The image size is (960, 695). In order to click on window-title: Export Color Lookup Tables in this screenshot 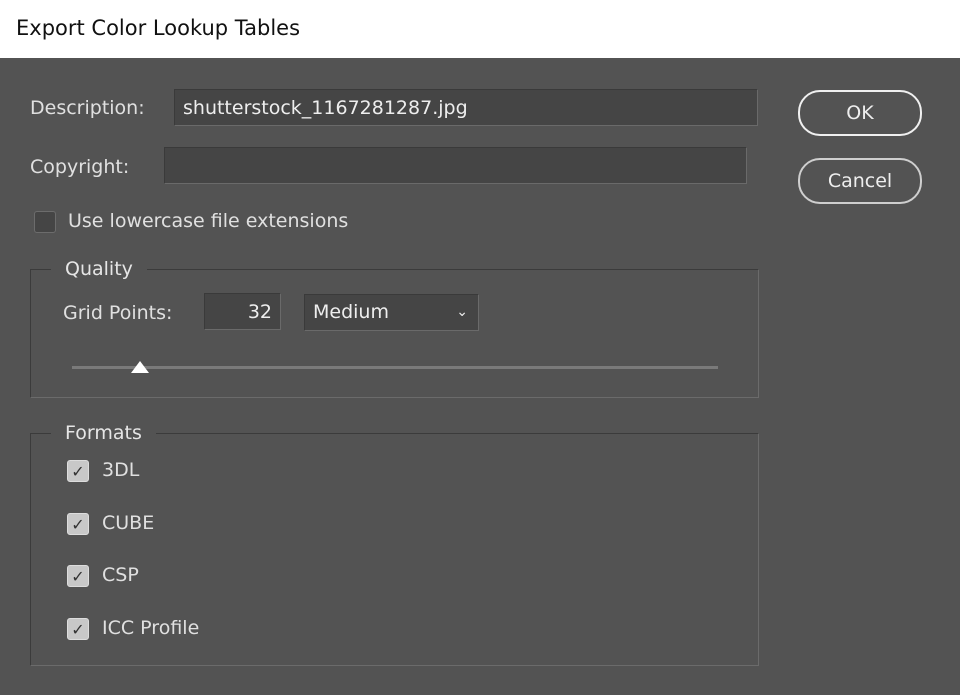, I will do `click(480, 29)`.